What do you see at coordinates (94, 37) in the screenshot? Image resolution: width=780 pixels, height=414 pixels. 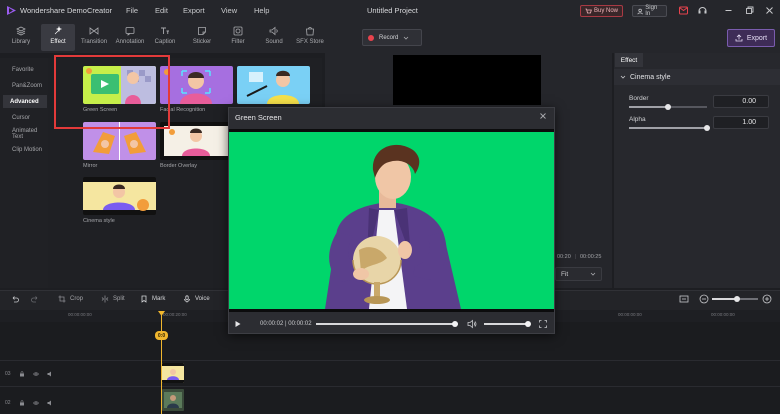 I see `tool-transition: Transition` at bounding box center [94, 37].